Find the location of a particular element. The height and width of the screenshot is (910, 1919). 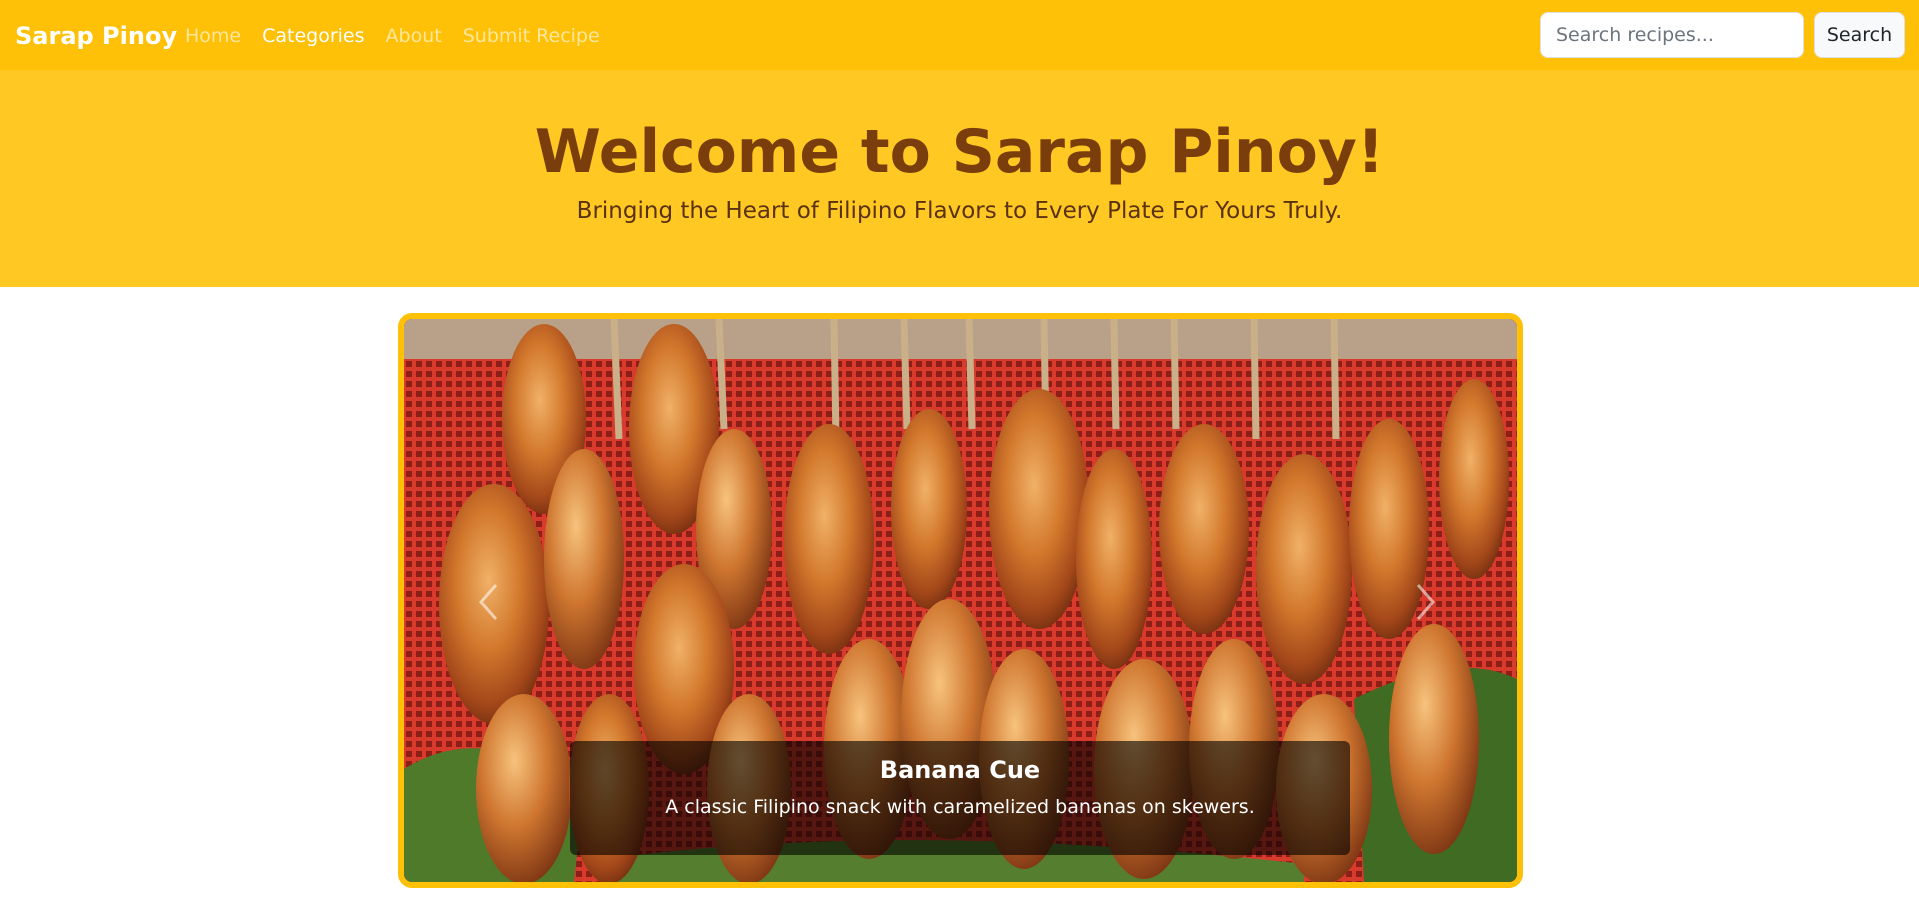

brand-logo: Sarap Pinoy is located at coordinates (96, 36).